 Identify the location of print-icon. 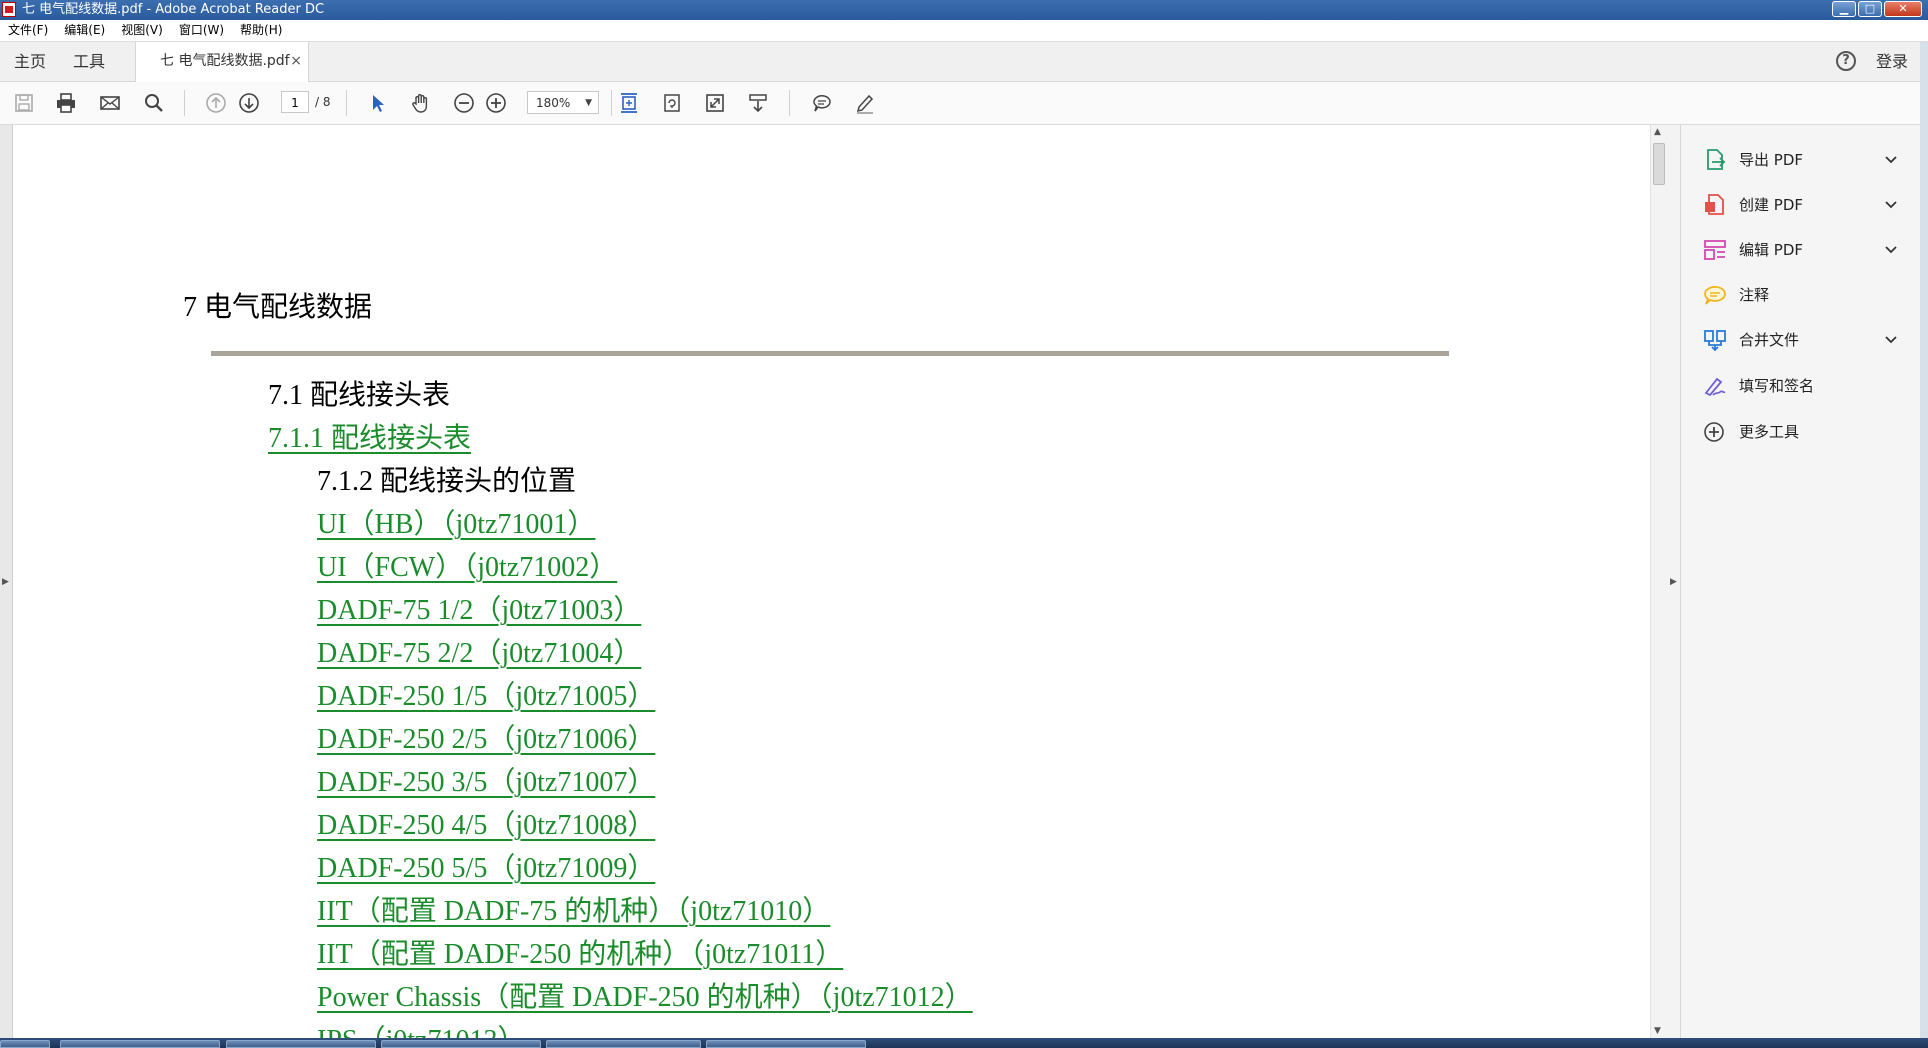
(66, 103).